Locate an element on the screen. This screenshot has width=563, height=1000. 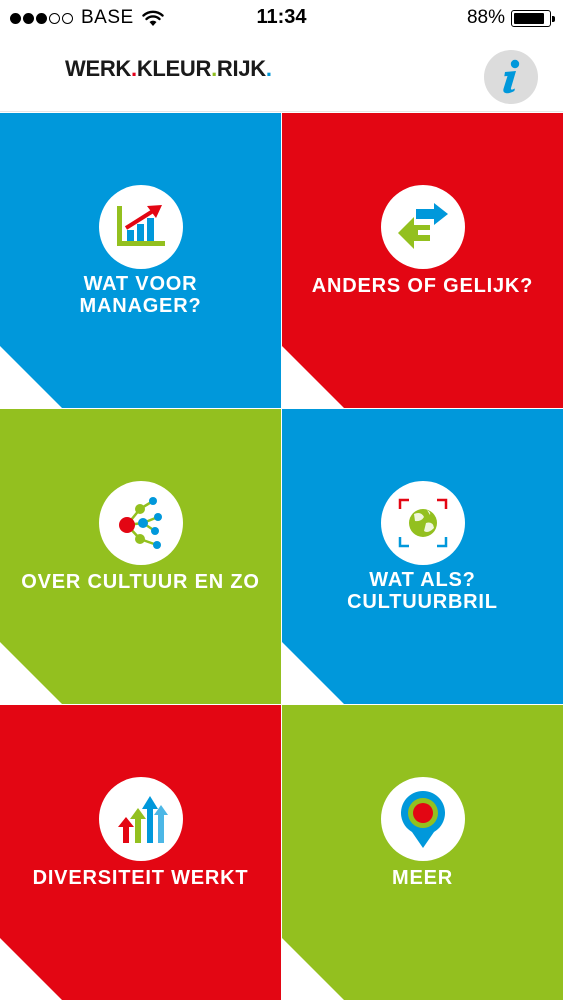
status-bar: BASE 11:34 88% is located at coordinates (281, 18).